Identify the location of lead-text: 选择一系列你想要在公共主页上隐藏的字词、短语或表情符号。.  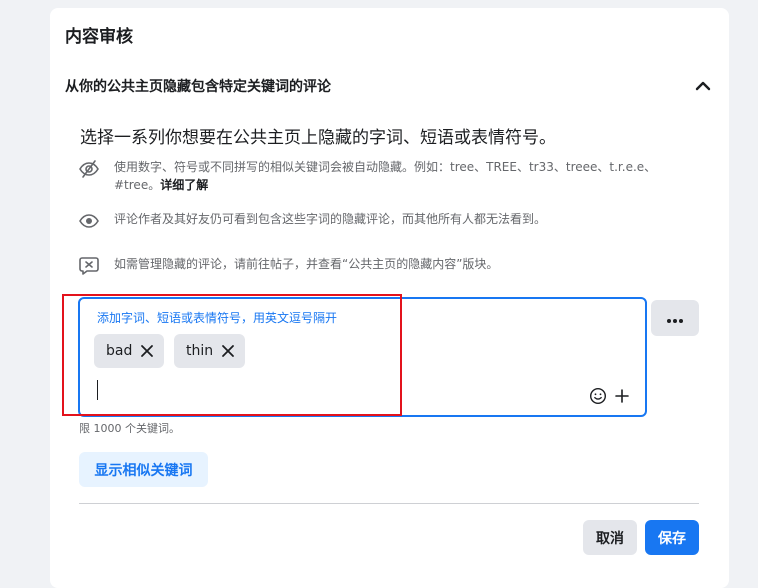
(318, 138).